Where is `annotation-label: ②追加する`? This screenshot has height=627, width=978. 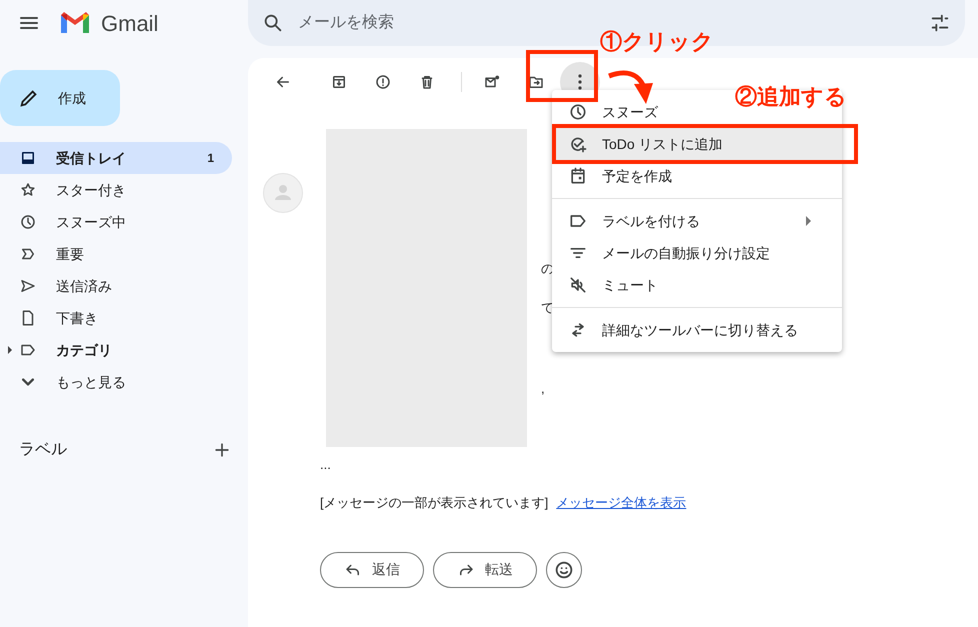 annotation-label: ②追加する is located at coordinates (791, 97).